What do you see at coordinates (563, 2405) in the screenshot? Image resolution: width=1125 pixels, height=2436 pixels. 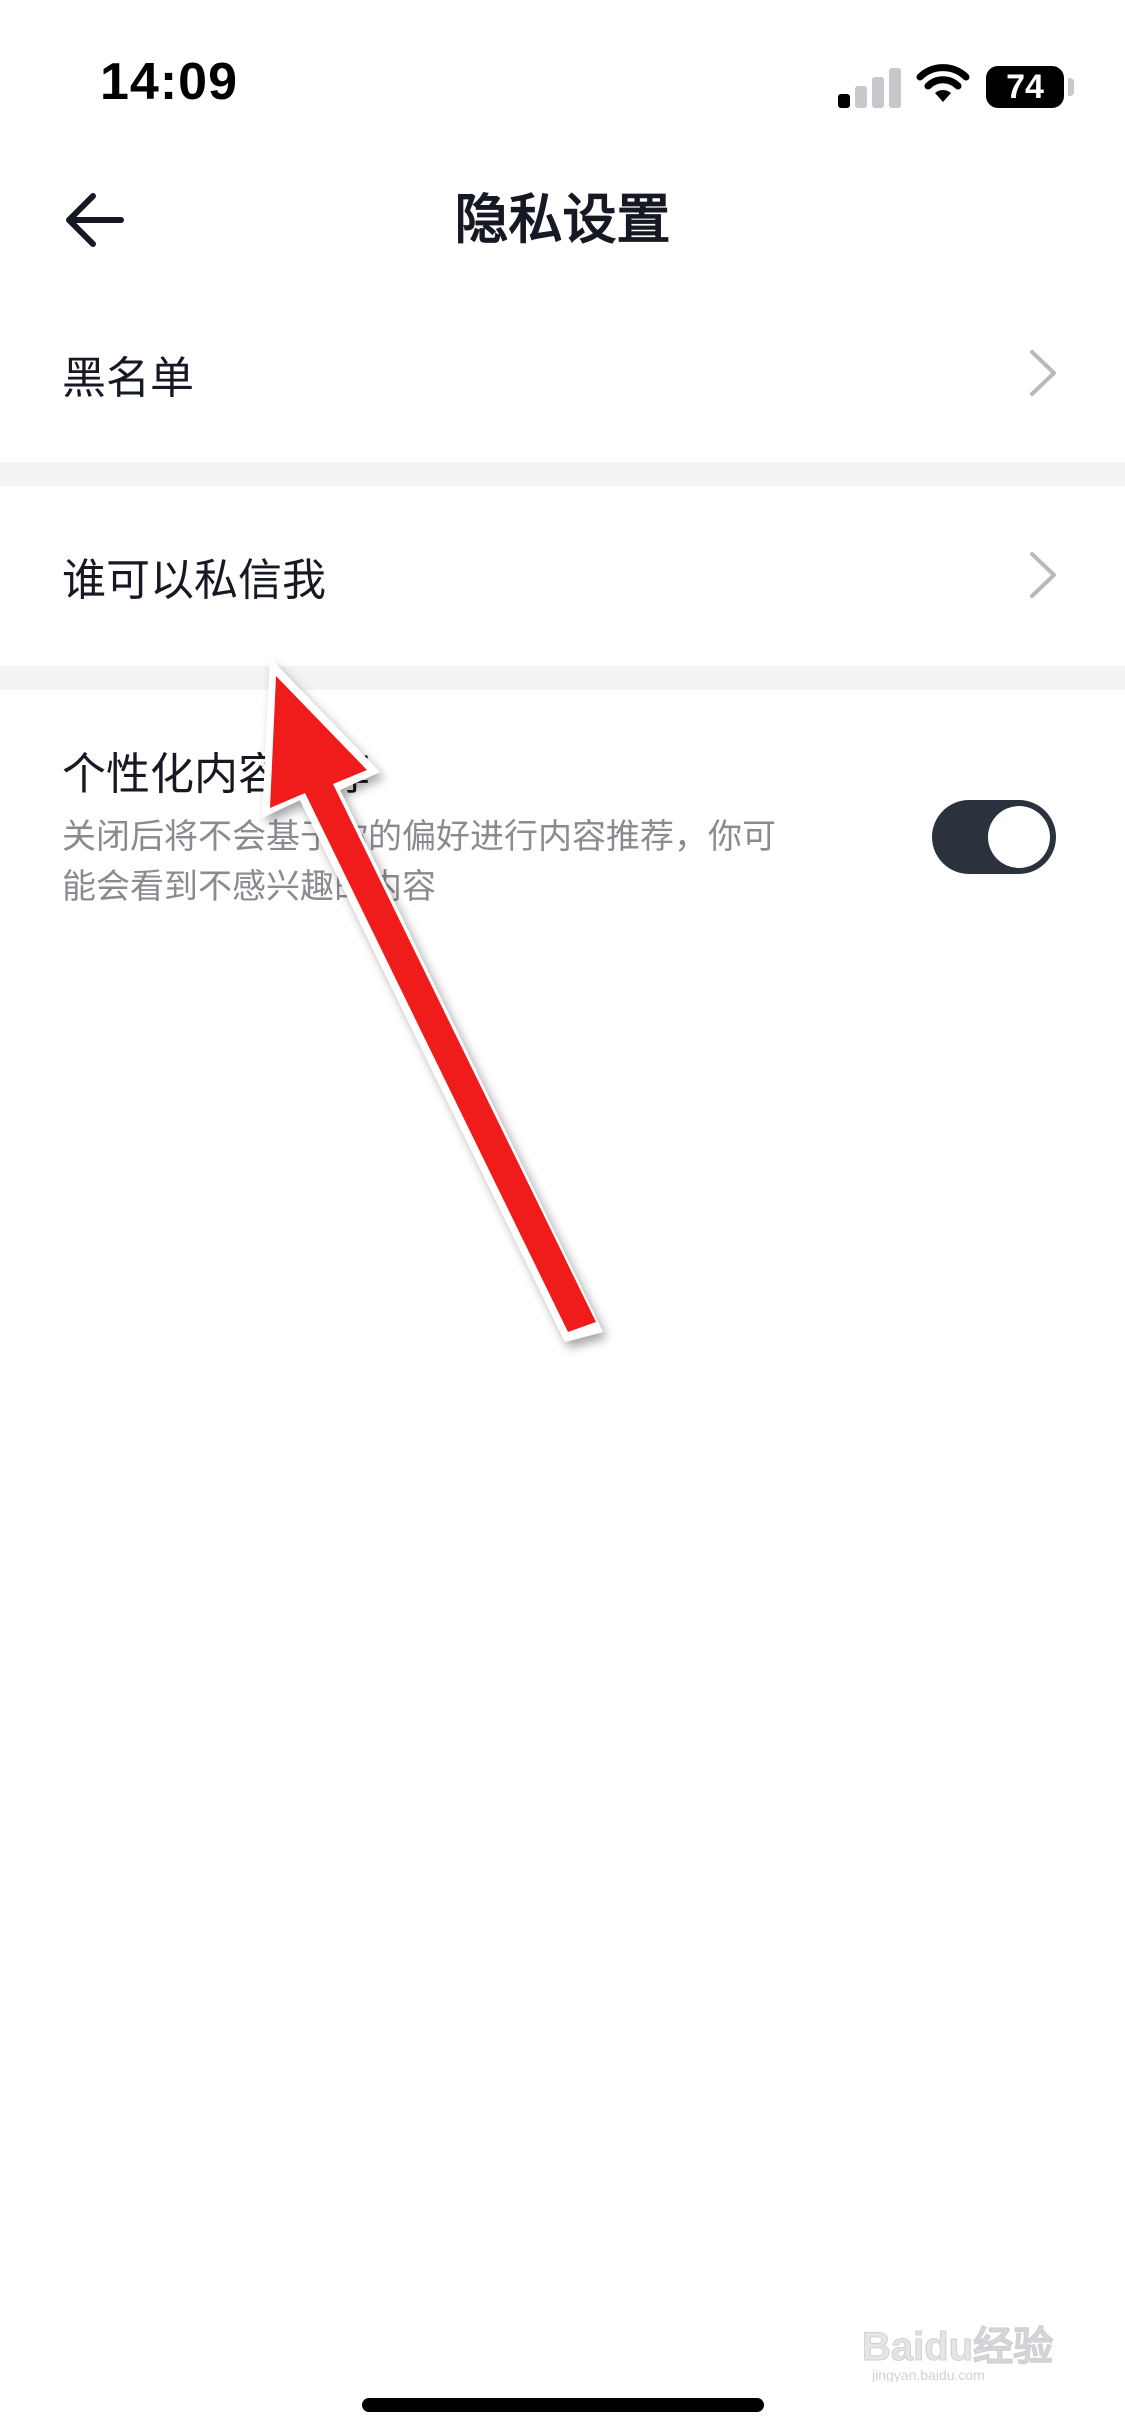 I see `home-indicator` at bounding box center [563, 2405].